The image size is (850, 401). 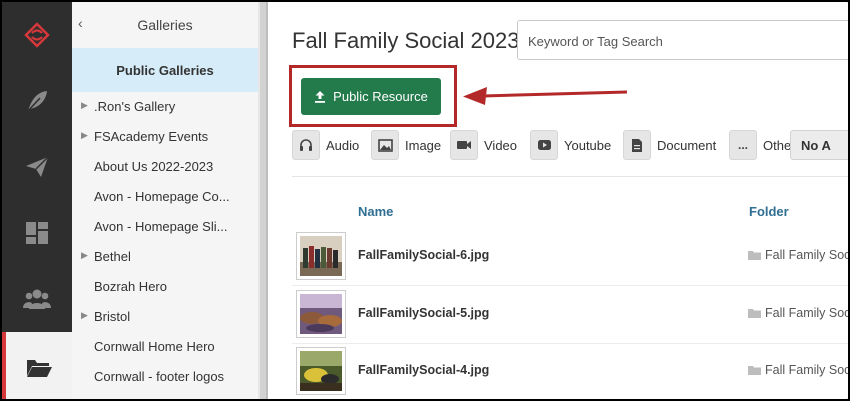 I want to click on search-box, so click(x=682, y=40).